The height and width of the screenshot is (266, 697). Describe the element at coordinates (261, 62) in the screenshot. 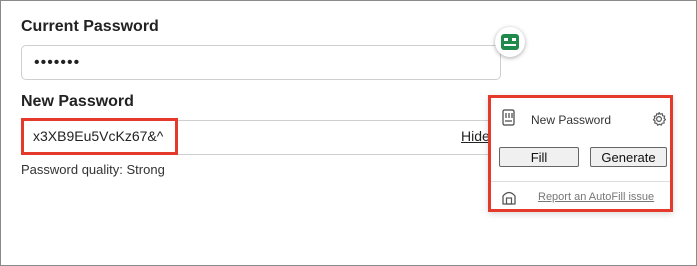

I see `current-password-field: •••••••` at that location.